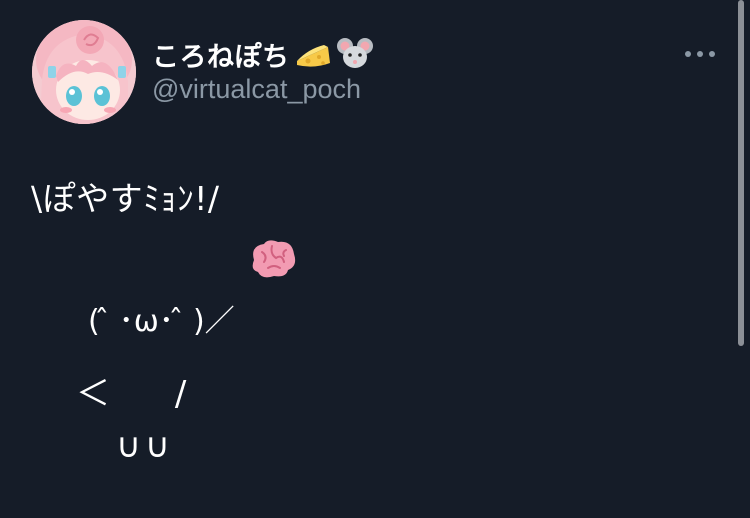  What do you see at coordinates (741, 173) in the screenshot?
I see `scrollbar` at bounding box center [741, 173].